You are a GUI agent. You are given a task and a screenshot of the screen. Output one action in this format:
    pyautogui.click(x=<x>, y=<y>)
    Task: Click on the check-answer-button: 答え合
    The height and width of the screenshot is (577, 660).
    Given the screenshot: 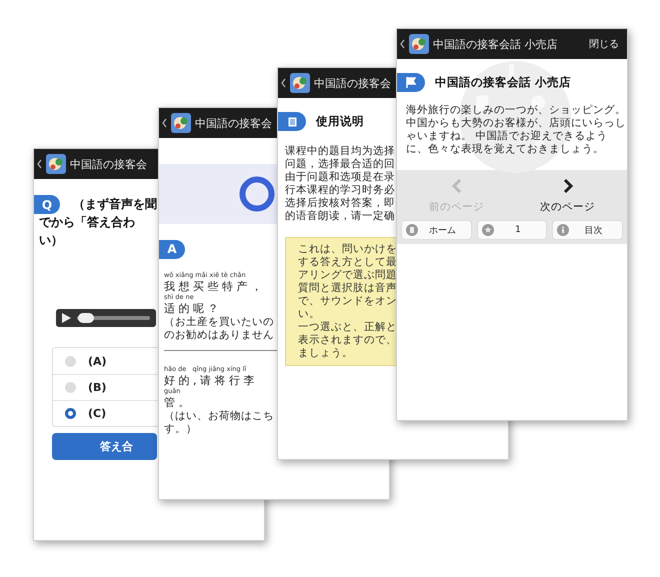 What is the action you would take?
    pyautogui.click(x=104, y=446)
    